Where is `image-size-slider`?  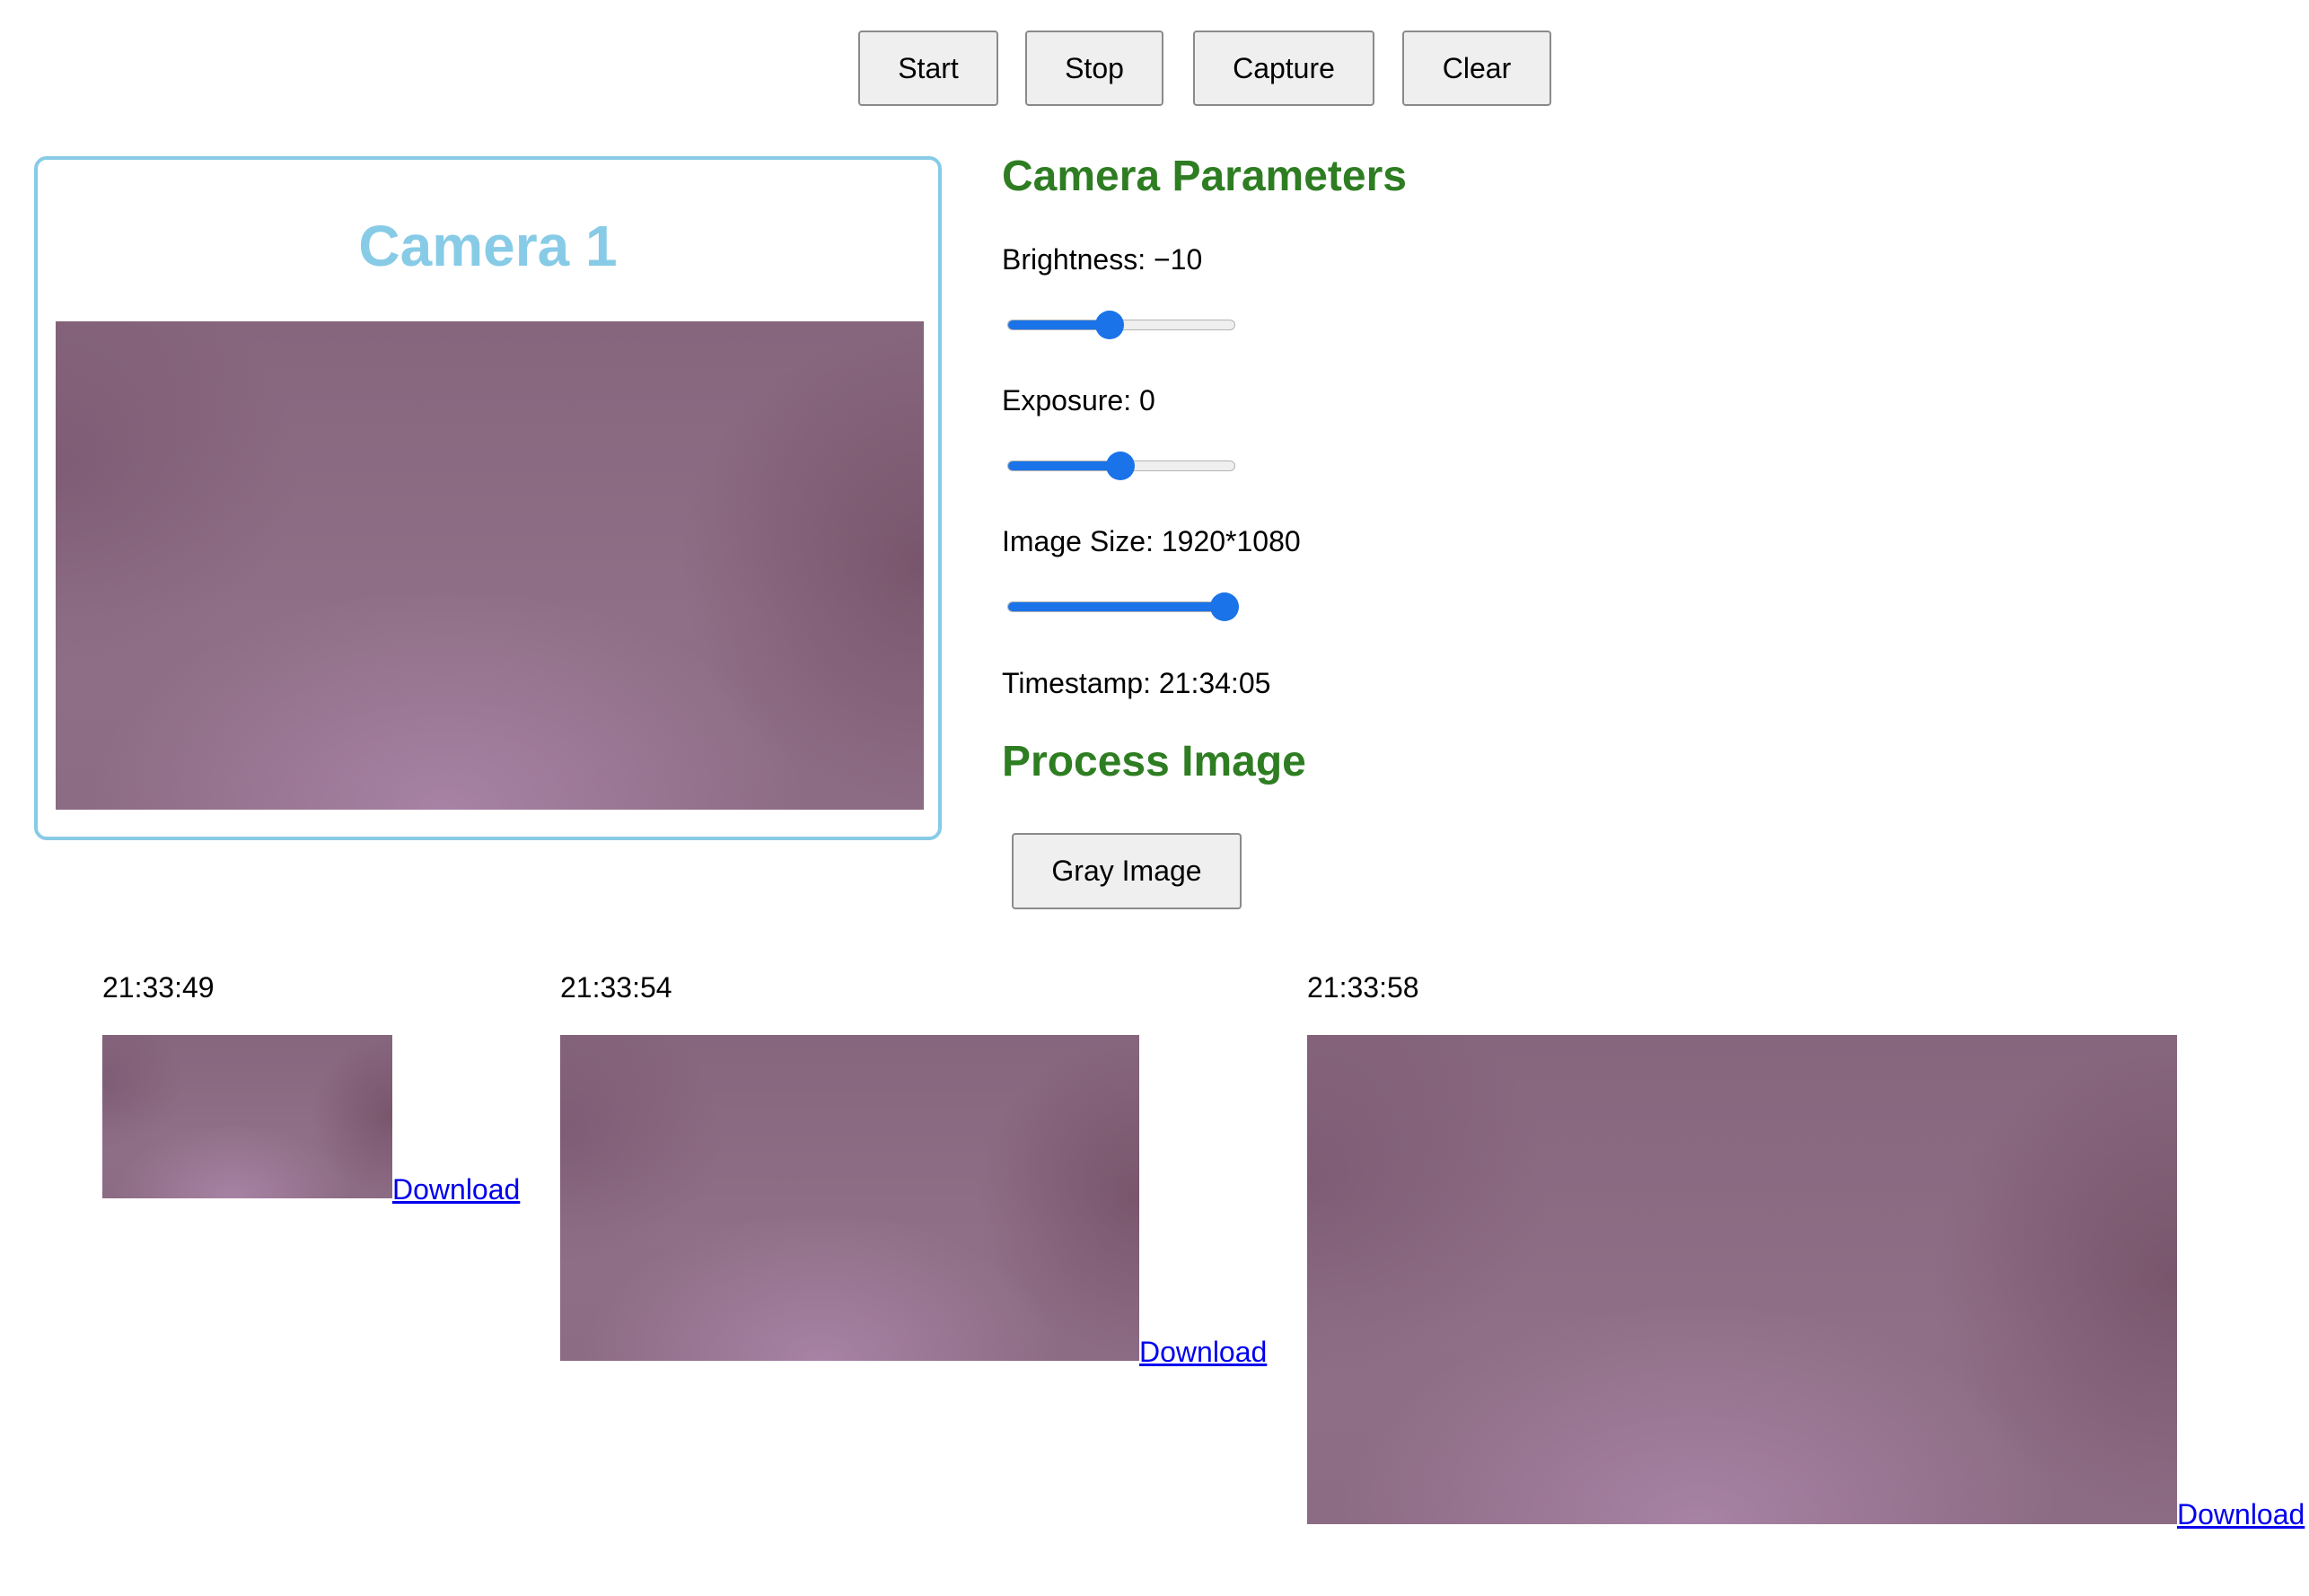 image-size-slider is located at coordinates (1120, 607).